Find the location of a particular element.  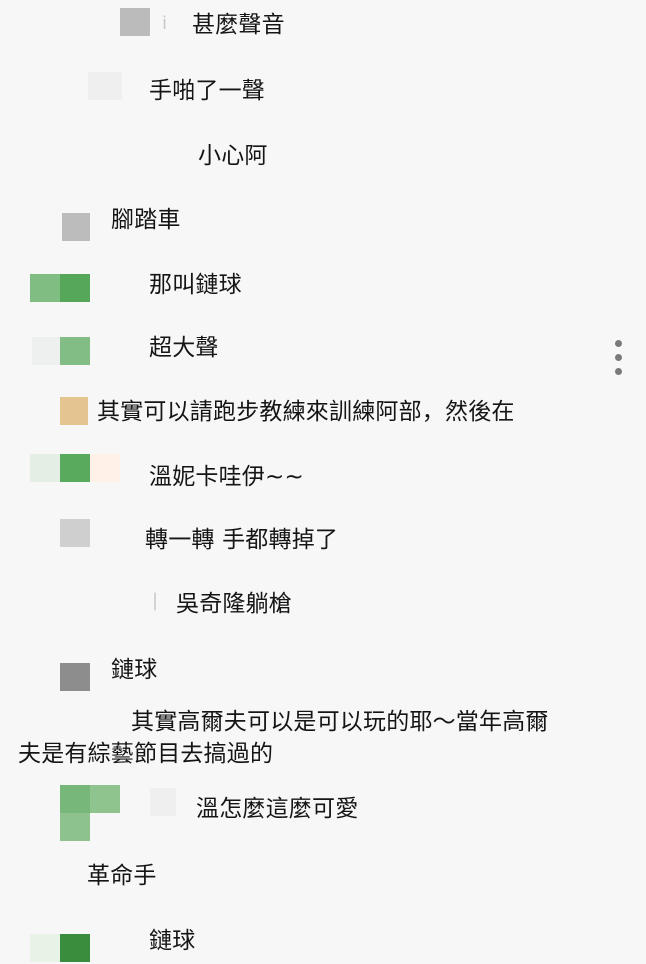

message-text: 其實可以請跑步教練來訓練阿部，然後在 is located at coordinates (306, 412).